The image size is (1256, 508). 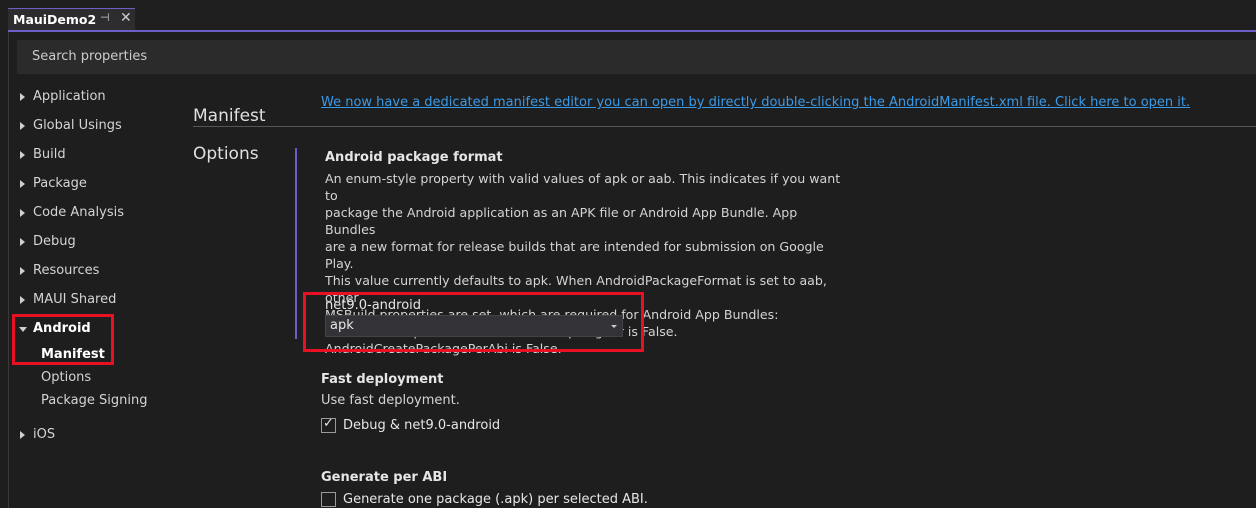 I want to click on generate-per-abi-title: Generate per ABI, so click(x=384, y=477).